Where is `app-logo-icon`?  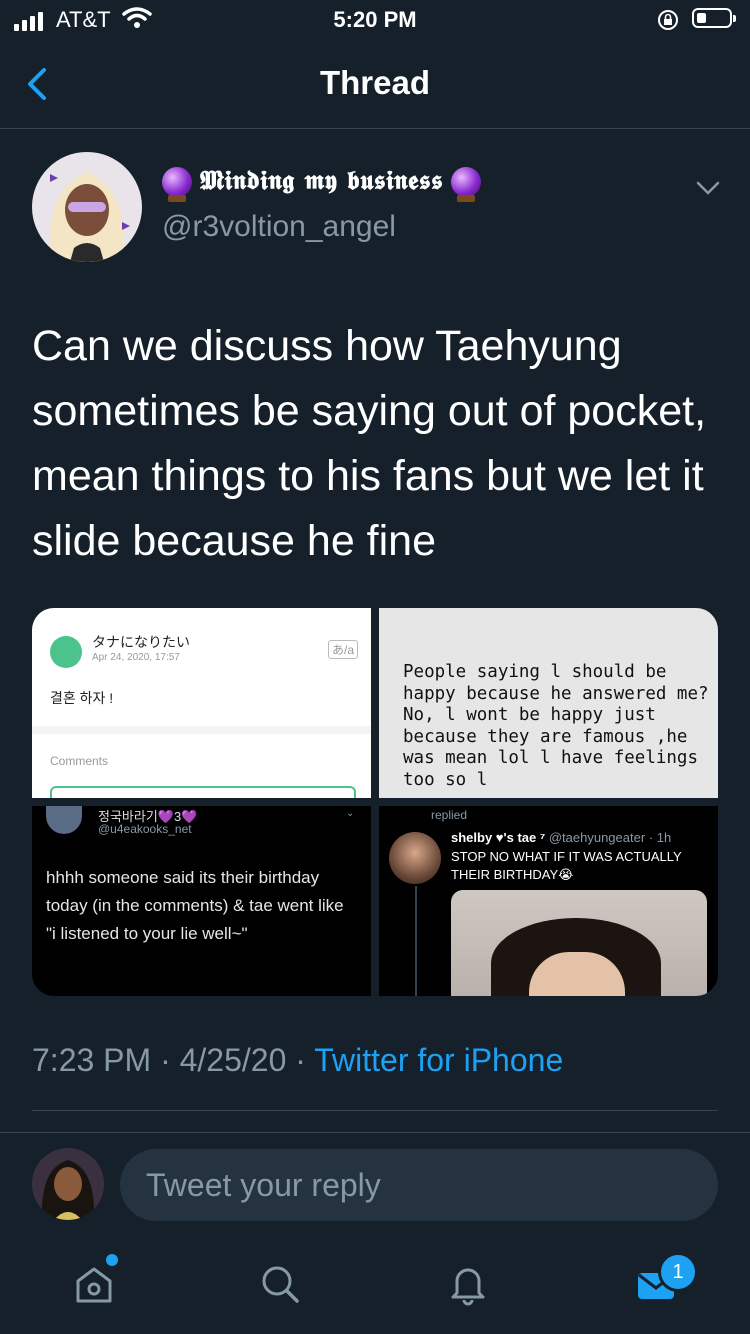 app-logo-icon is located at coordinates (66, 652).